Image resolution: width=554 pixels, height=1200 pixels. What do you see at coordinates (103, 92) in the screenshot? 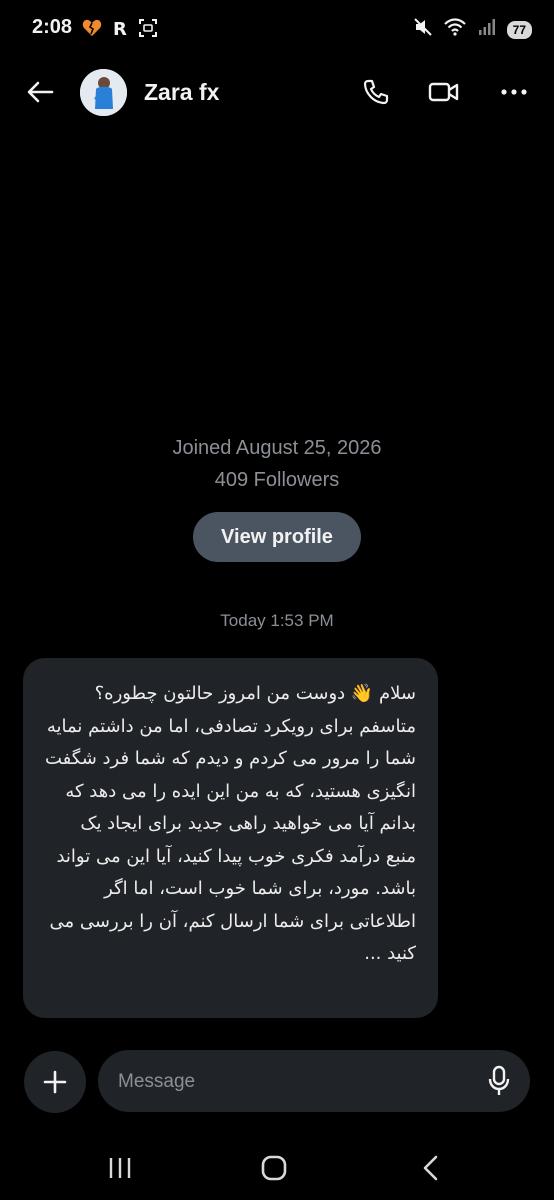
I see `avatar` at bounding box center [103, 92].